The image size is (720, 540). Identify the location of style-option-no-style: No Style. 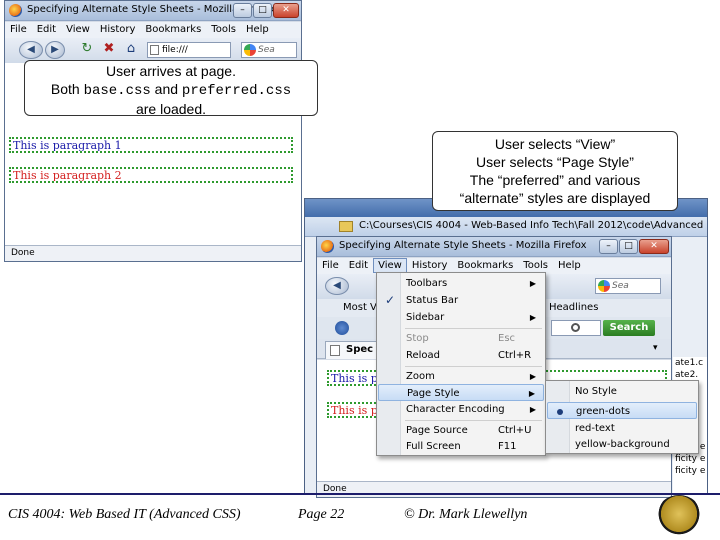
(622, 391).